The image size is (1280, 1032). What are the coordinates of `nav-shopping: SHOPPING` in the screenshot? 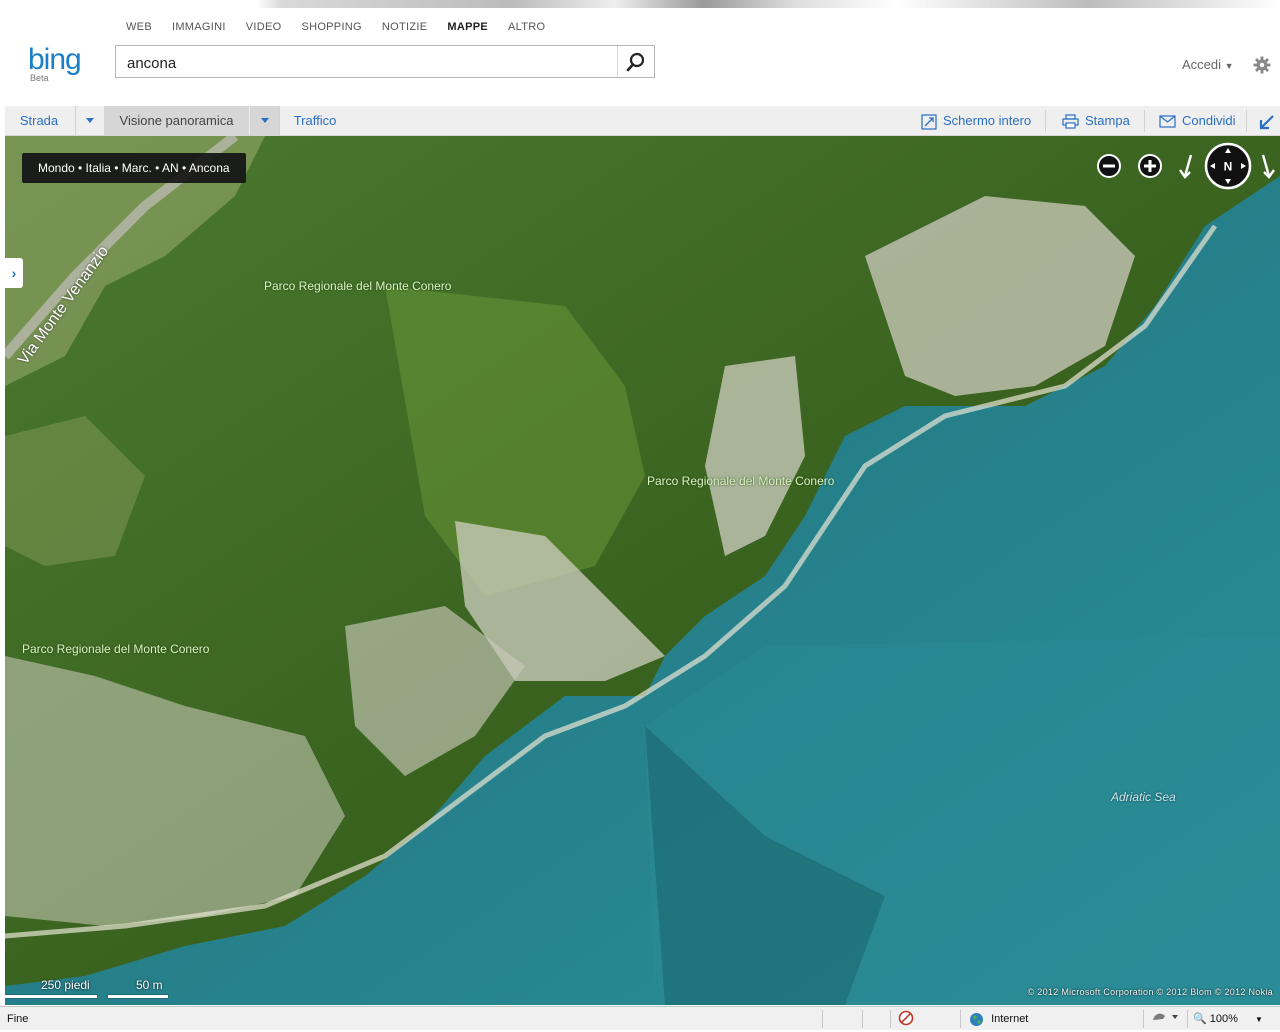 It's located at (331, 27).